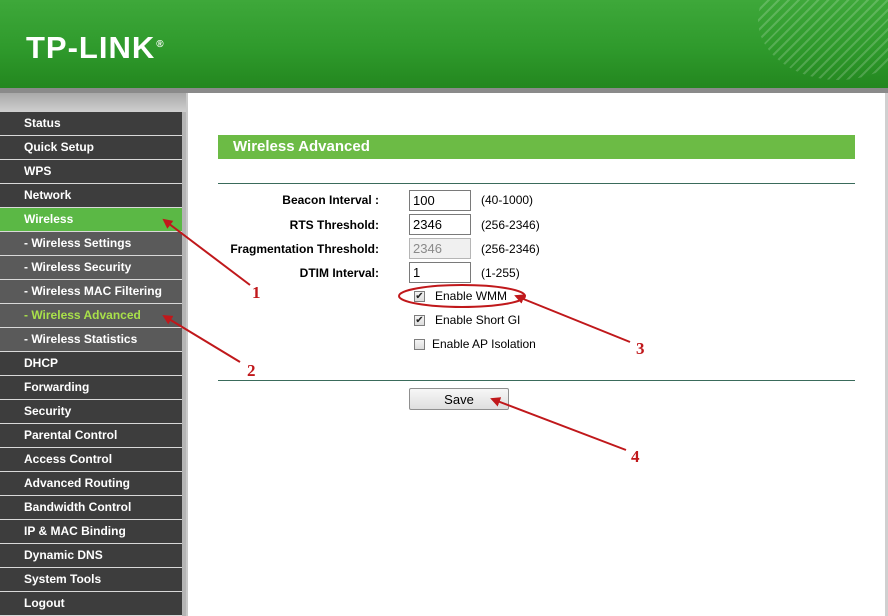 The image size is (888, 616). What do you see at coordinates (256, 292) in the screenshot?
I see `annotation-number-1: 1` at bounding box center [256, 292].